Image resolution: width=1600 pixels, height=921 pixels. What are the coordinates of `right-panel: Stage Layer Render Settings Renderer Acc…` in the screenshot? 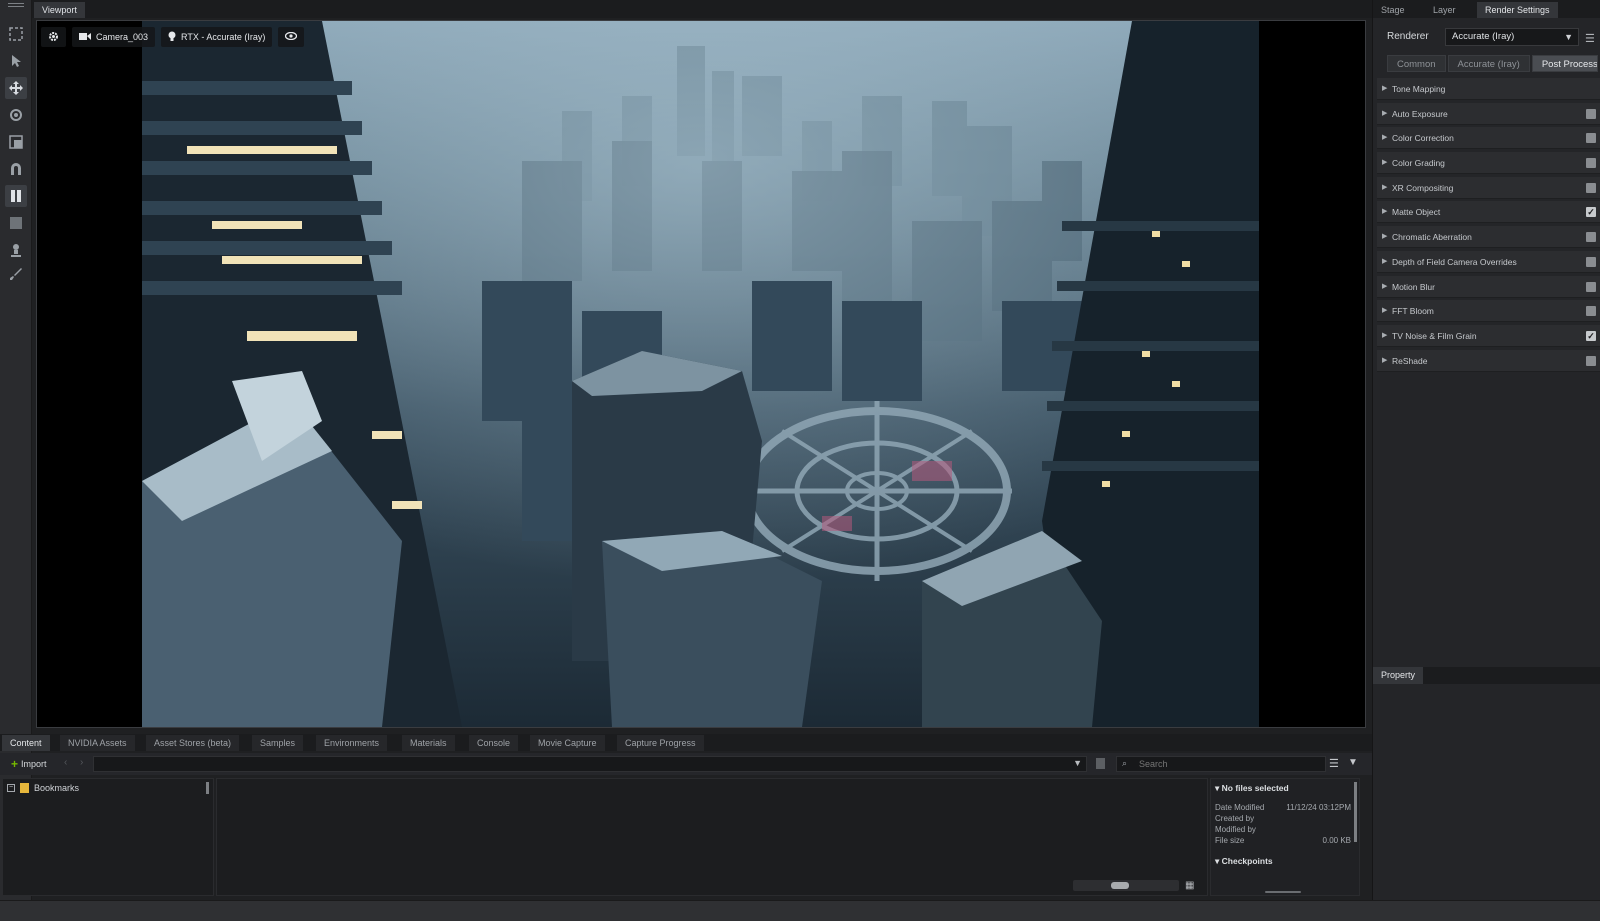 It's located at (1486, 450).